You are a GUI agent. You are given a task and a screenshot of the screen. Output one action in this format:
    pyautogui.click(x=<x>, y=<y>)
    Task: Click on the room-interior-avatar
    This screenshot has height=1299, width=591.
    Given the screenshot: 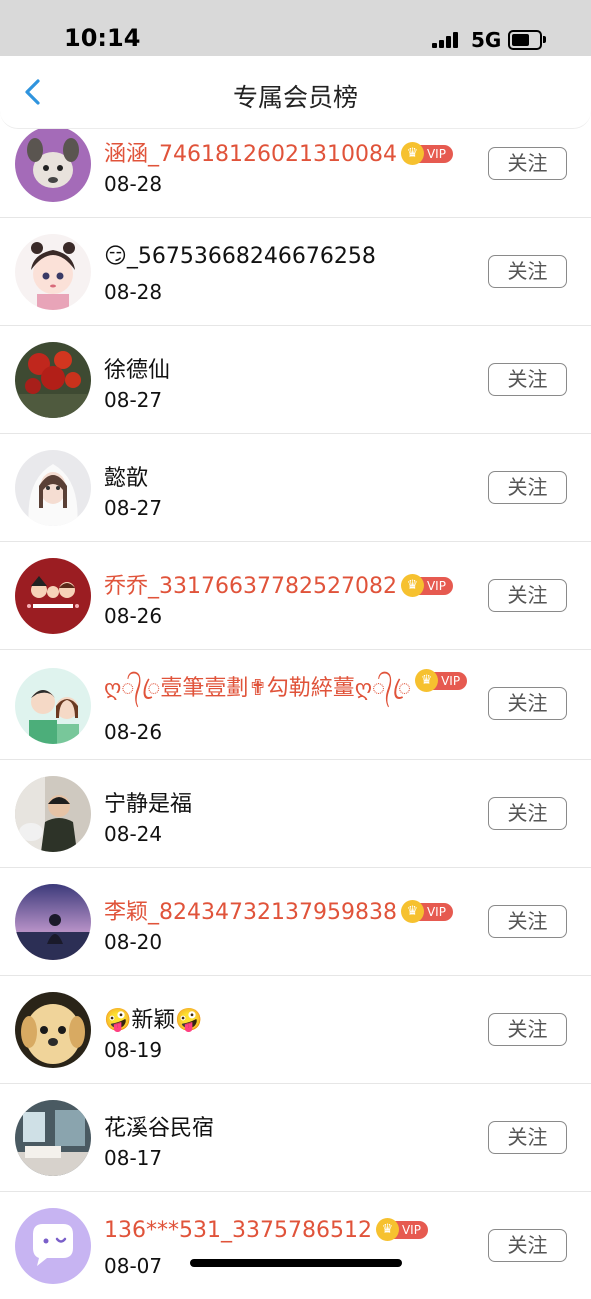 What is the action you would take?
    pyautogui.click(x=53, y=1138)
    